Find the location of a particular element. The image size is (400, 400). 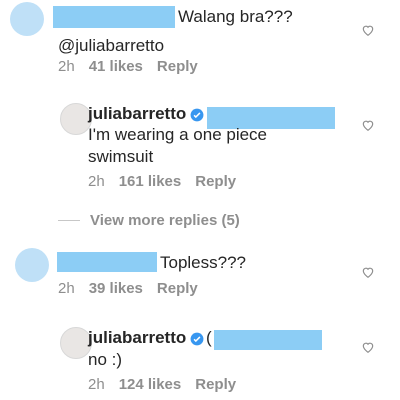

reply-meta: 2h 124 likes Reply is located at coordinates (162, 385).